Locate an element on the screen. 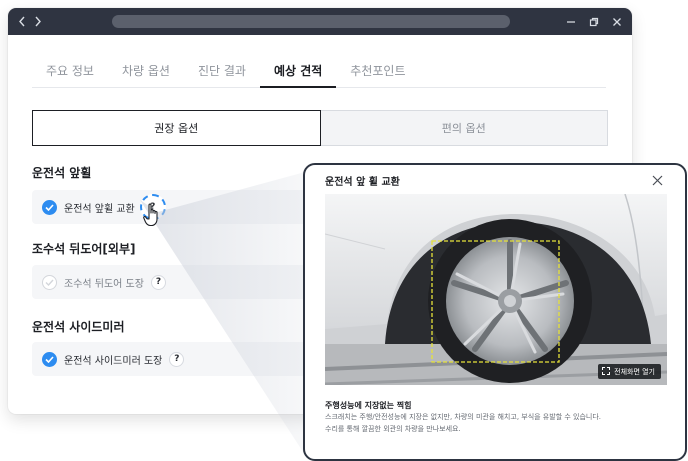 The width and height of the screenshot is (688, 461). option-label: 운전석 앞휠 교환 is located at coordinates (99, 209).